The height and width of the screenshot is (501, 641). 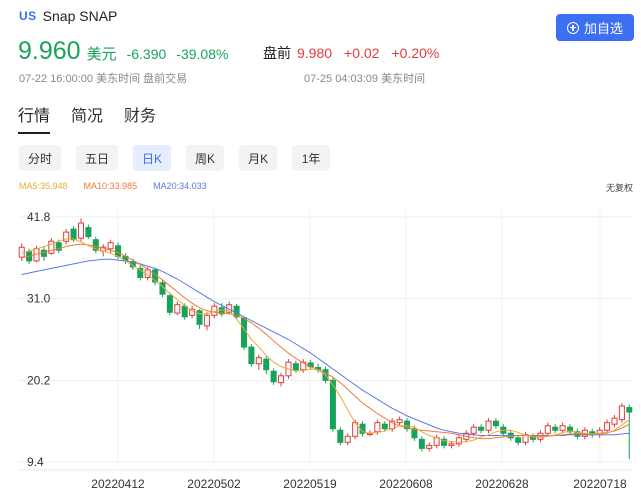 I want to click on y-tick-label: 20.2, so click(x=39, y=380).